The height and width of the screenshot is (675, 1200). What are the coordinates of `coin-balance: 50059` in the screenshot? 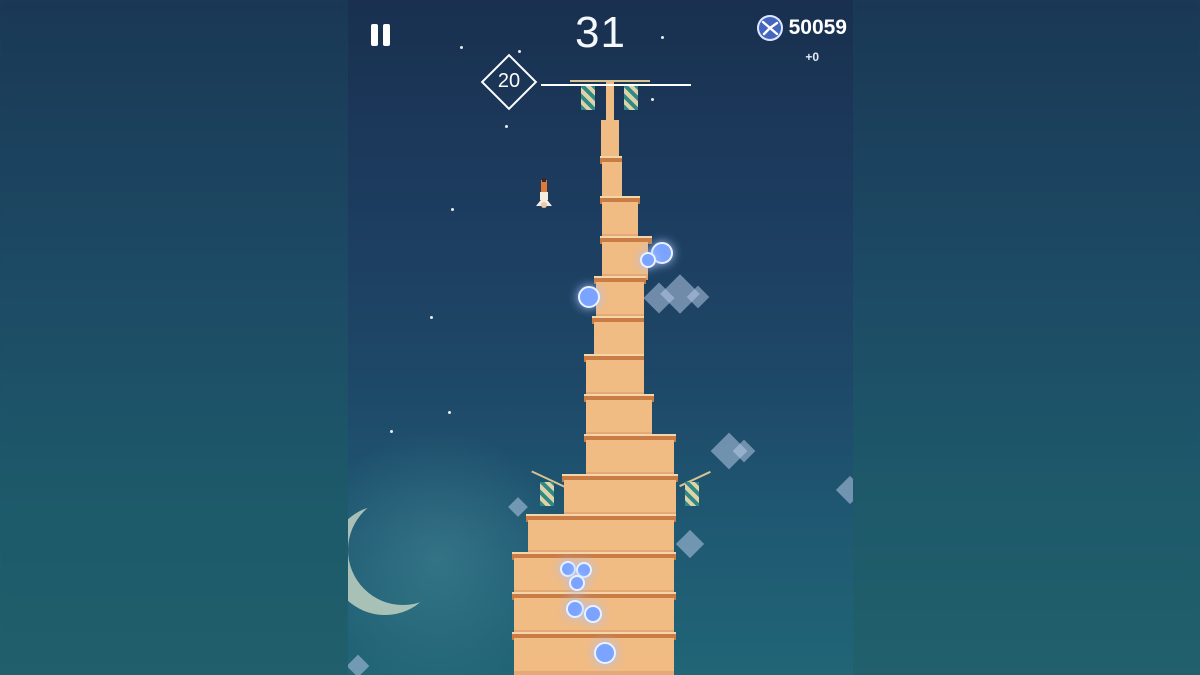 It's located at (801, 28).